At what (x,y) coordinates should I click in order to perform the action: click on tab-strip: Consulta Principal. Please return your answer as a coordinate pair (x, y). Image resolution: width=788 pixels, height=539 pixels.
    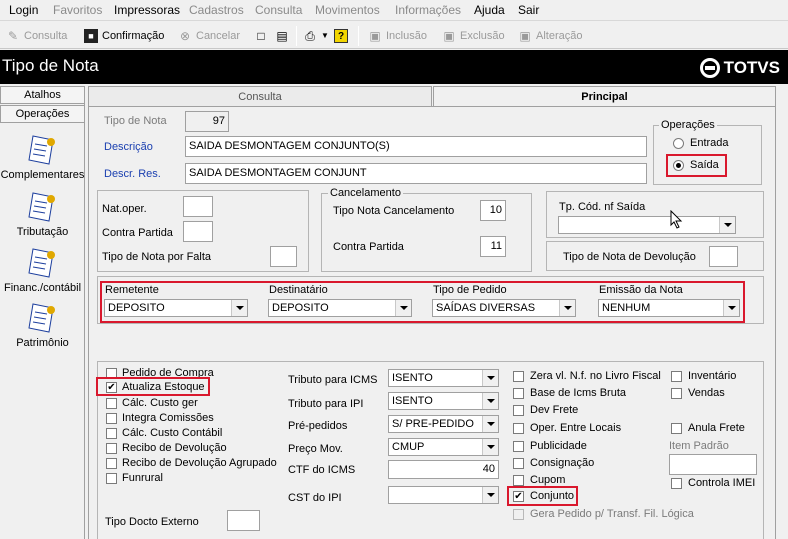
    Looking at the image, I should click on (432, 96).